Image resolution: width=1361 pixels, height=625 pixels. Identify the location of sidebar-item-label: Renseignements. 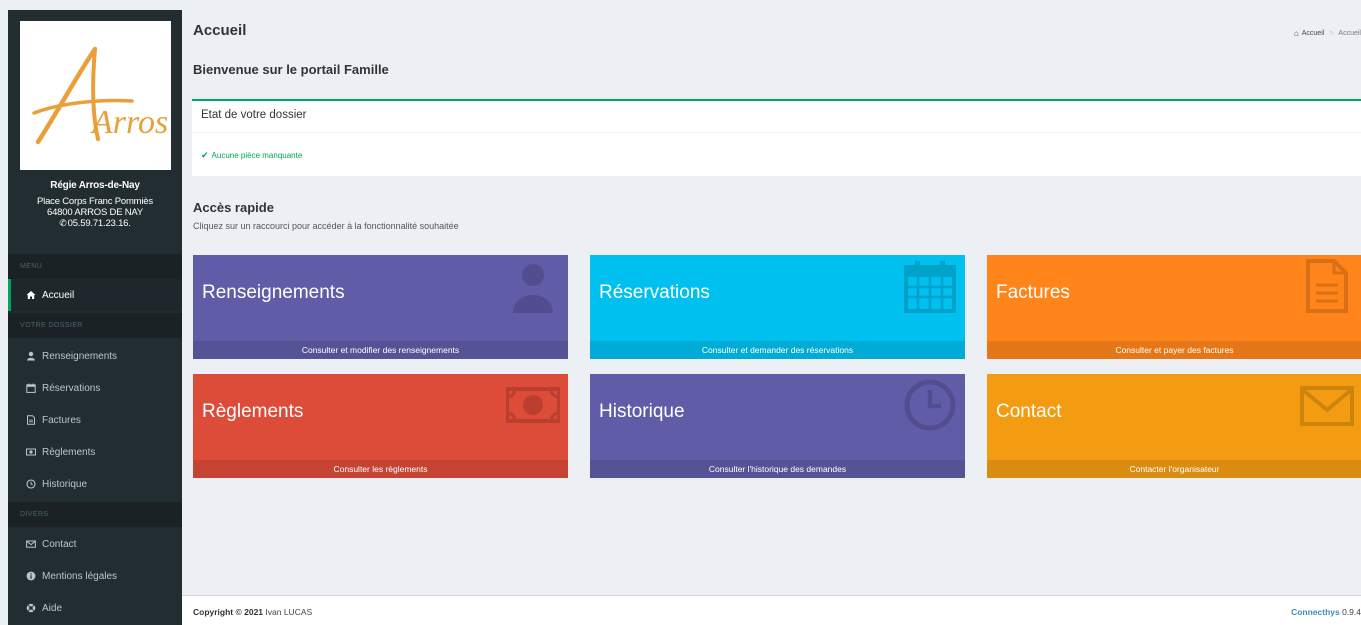
(80, 356).